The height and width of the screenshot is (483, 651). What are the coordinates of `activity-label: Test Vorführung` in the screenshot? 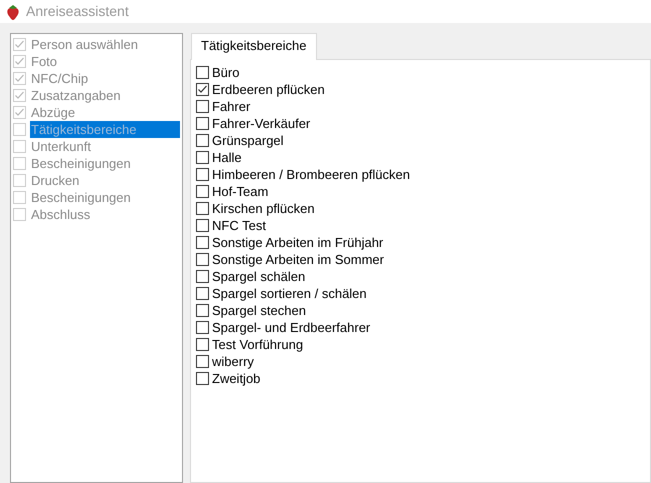 It's located at (258, 344).